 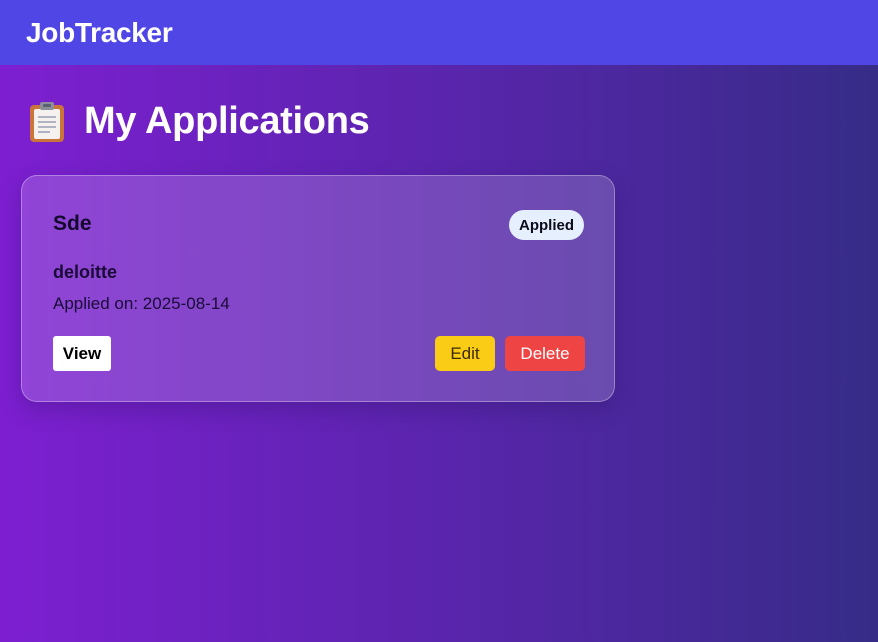 I want to click on applied-date: Applied on: 2025-08-14, so click(x=141, y=303).